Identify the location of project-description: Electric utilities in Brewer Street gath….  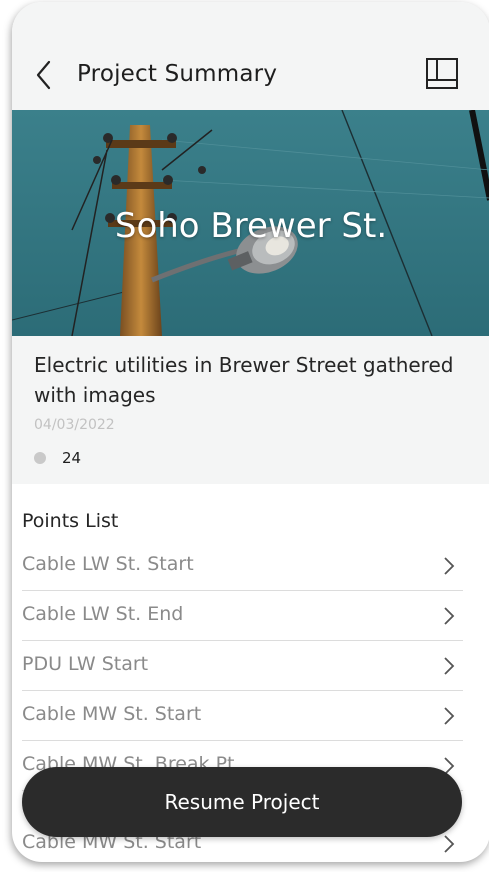
(244, 380).